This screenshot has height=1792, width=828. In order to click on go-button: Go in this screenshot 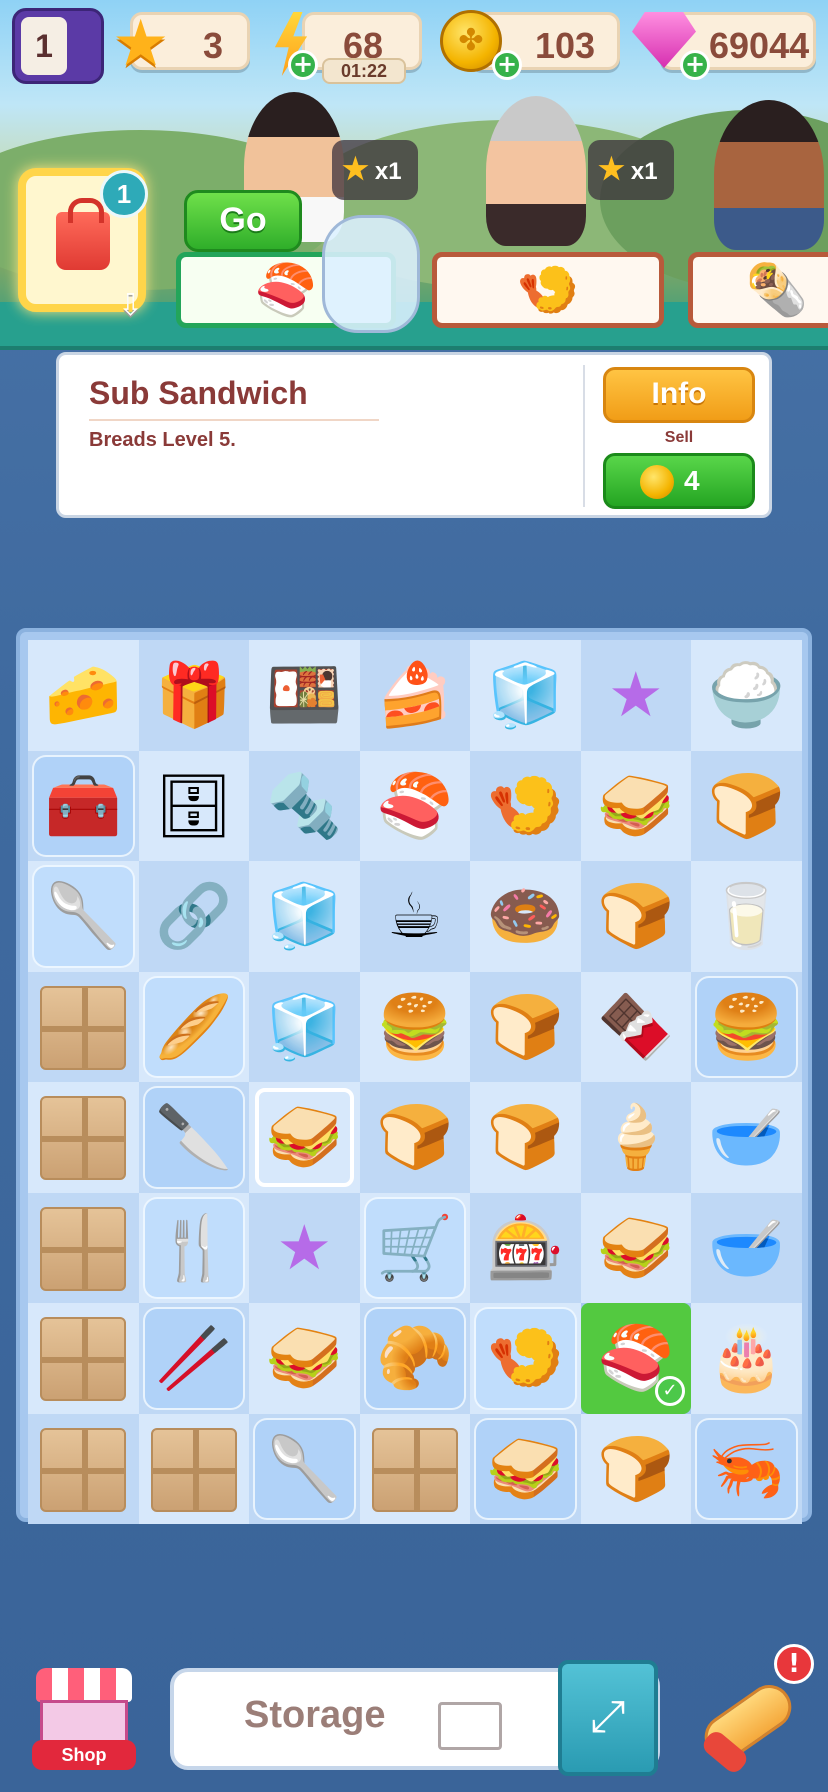, I will do `click(243, 221)`.